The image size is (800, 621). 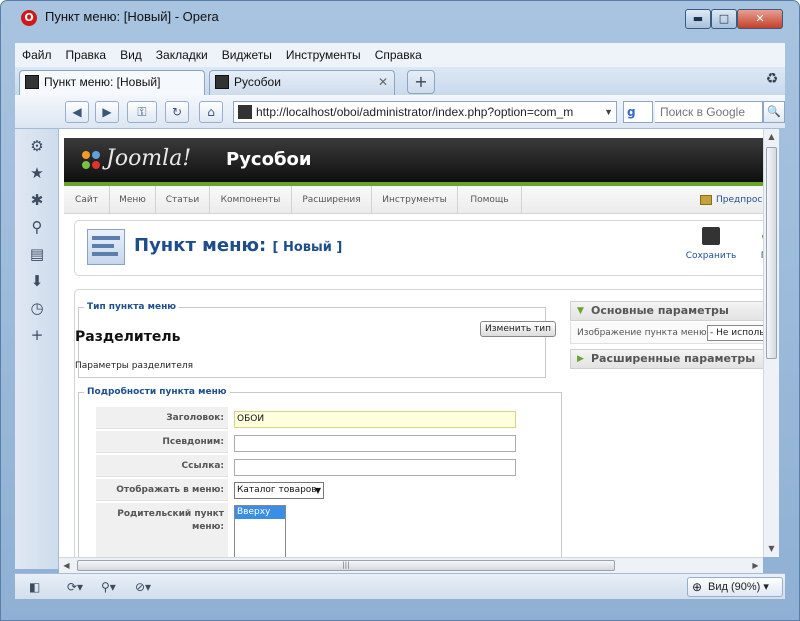 What do you see at coordinates (34, 587) in the screenshot?
I see `panel-toggle-icon: ◧` at bounding box center [34, 587].